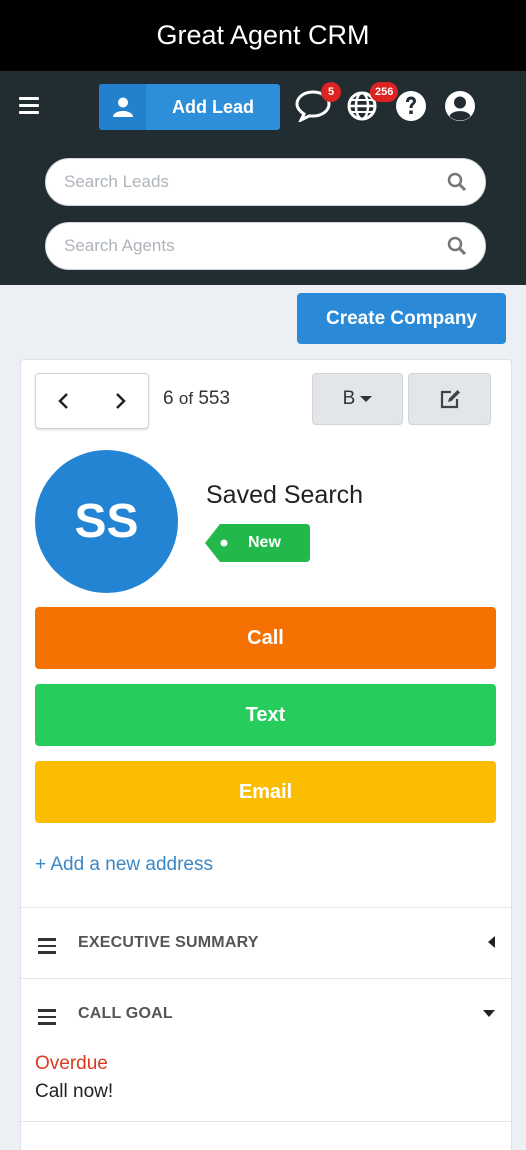  Describe the element at coordinates (212, 106) in the screenshot. I see `add-lead-label: Add Lead` at that location.